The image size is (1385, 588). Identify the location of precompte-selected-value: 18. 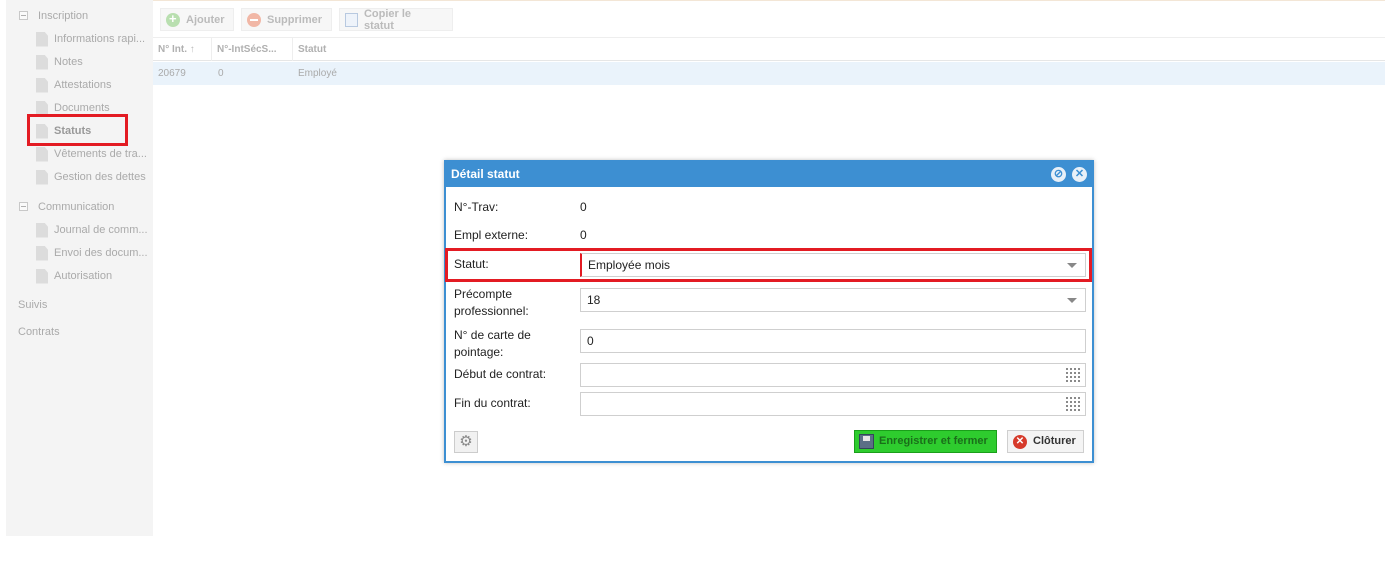
(594, 300).